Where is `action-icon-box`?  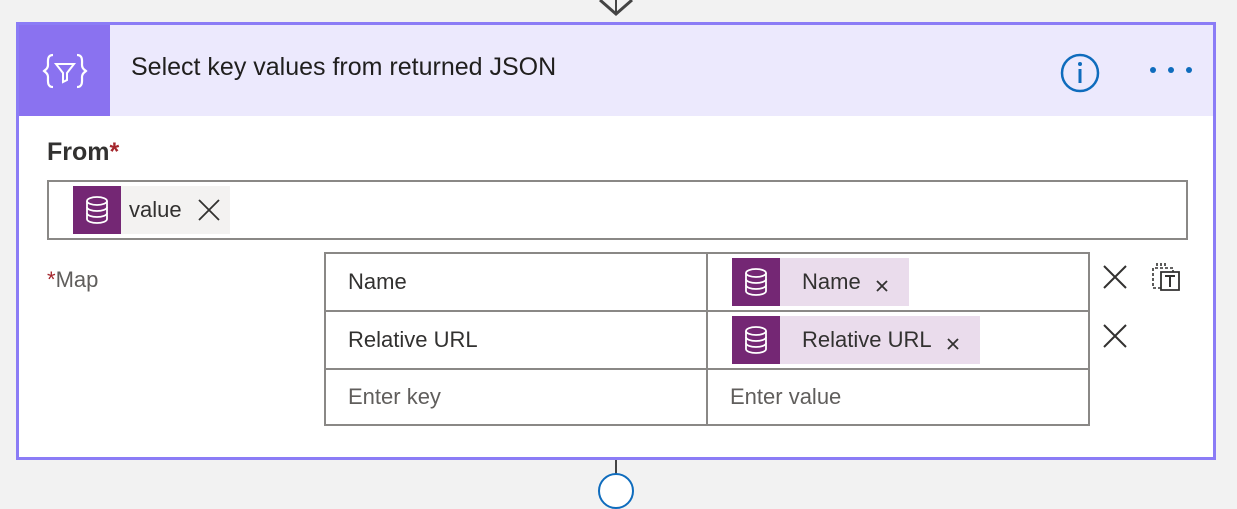
action-icon-box is located at coordinates (64, 70).